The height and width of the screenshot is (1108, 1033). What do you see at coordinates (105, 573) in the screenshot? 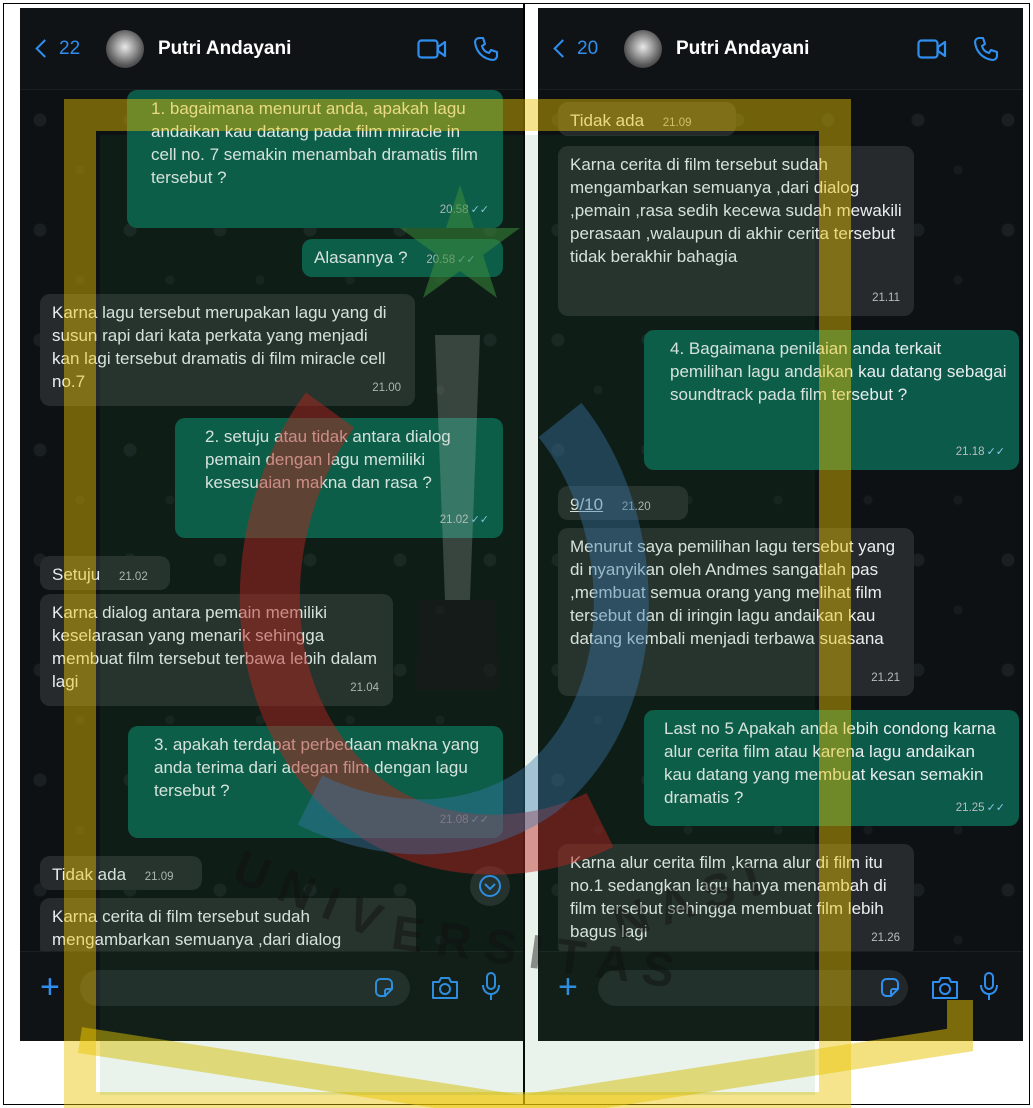
I see `message-incoming: Setuju 21.02` at bounding box center [105, 573].